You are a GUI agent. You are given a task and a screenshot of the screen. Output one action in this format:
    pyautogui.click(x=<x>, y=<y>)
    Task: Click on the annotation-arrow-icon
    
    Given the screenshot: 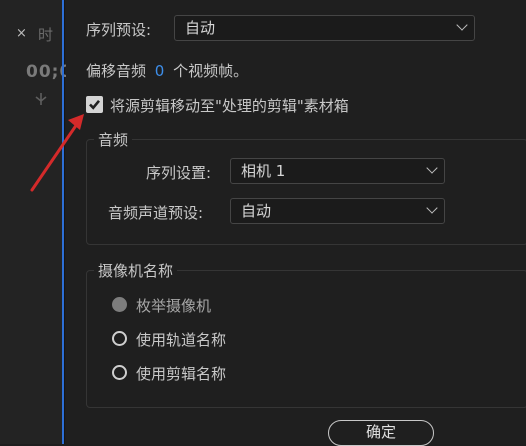 What is the action you would take?
    pyautogui.click(x=57, y=153)
    